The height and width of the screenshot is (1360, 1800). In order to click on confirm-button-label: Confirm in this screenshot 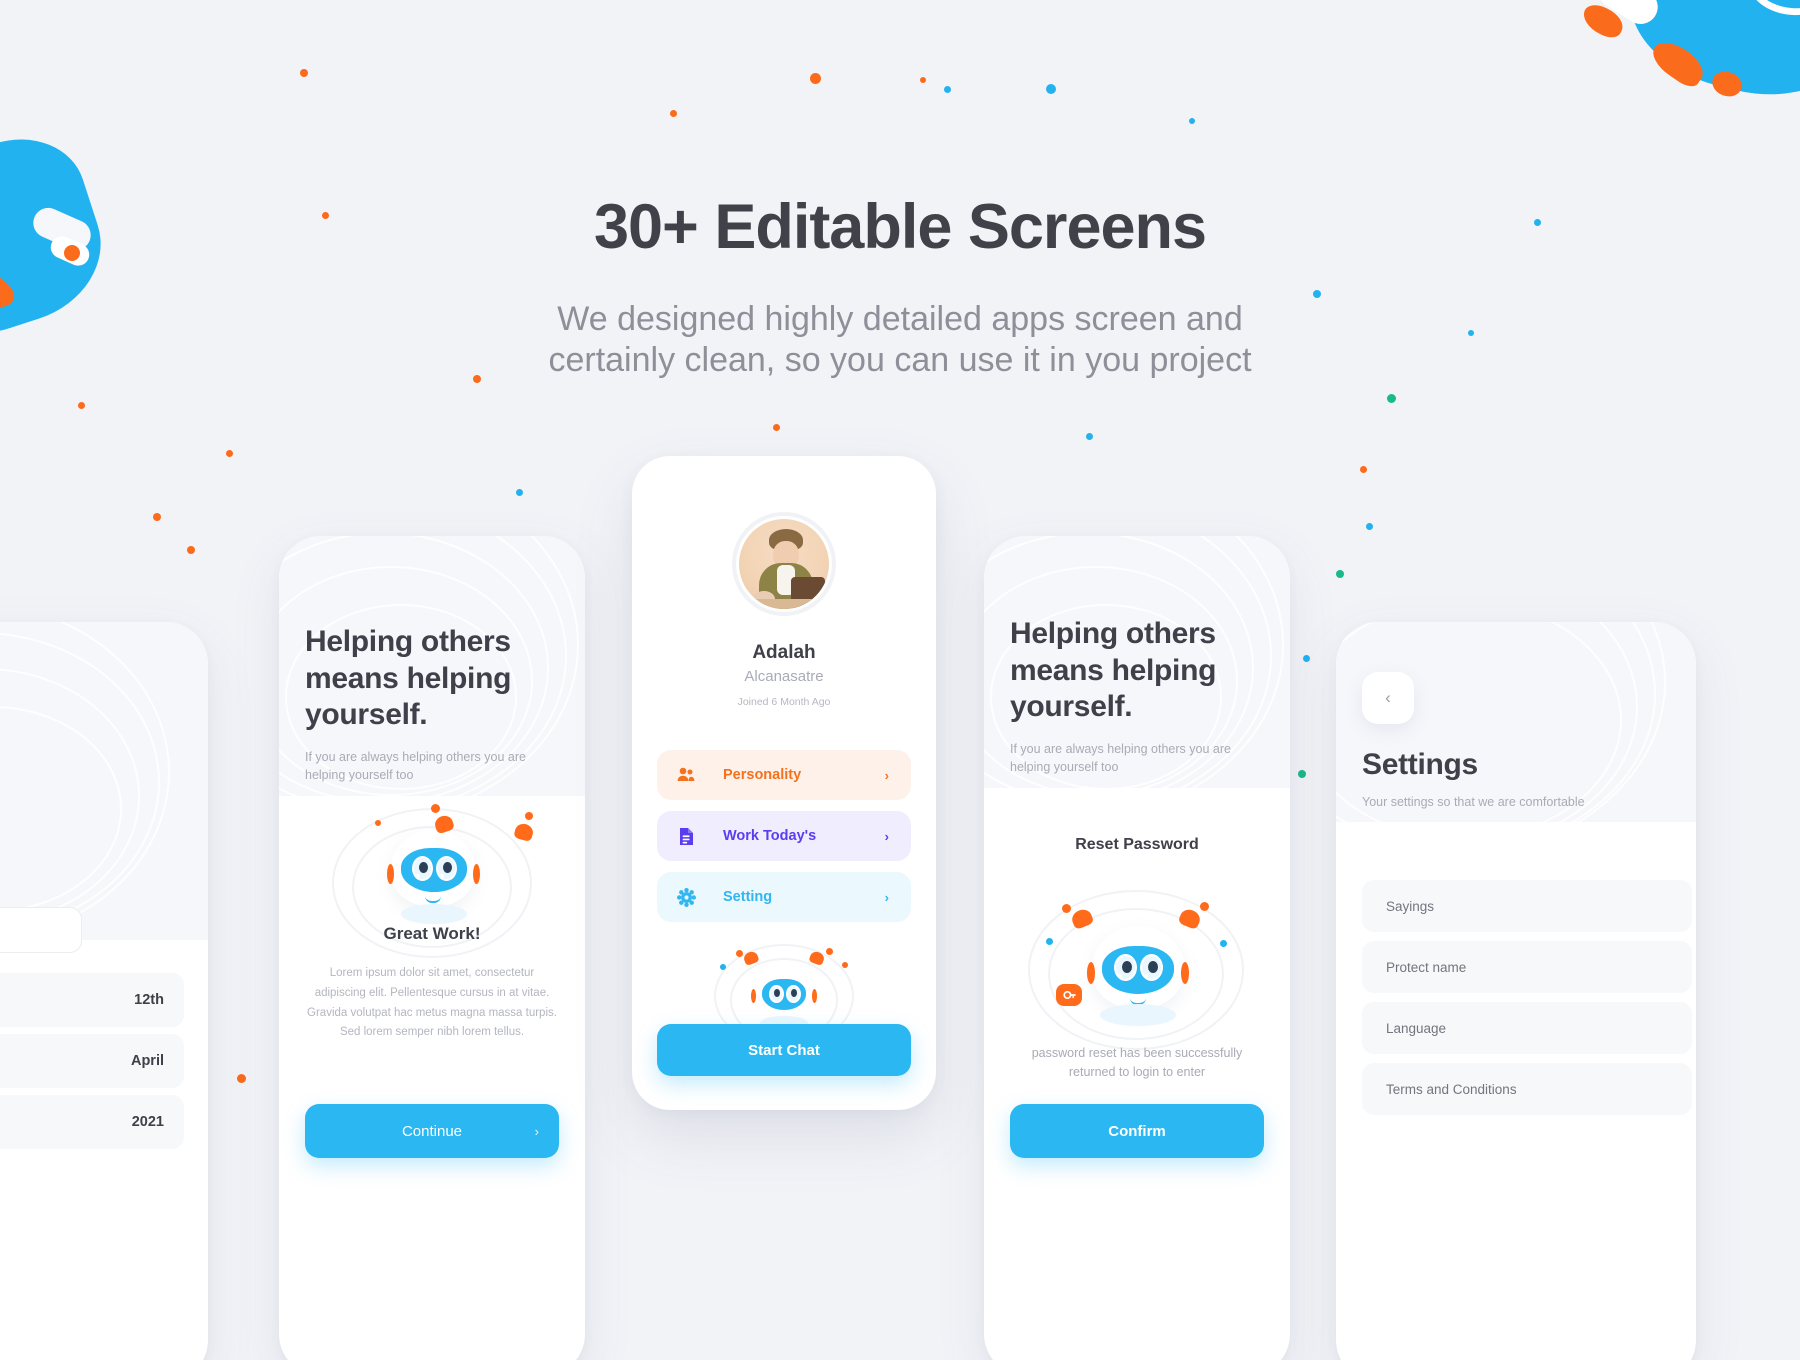, I will do `click(1137, 1131)`.